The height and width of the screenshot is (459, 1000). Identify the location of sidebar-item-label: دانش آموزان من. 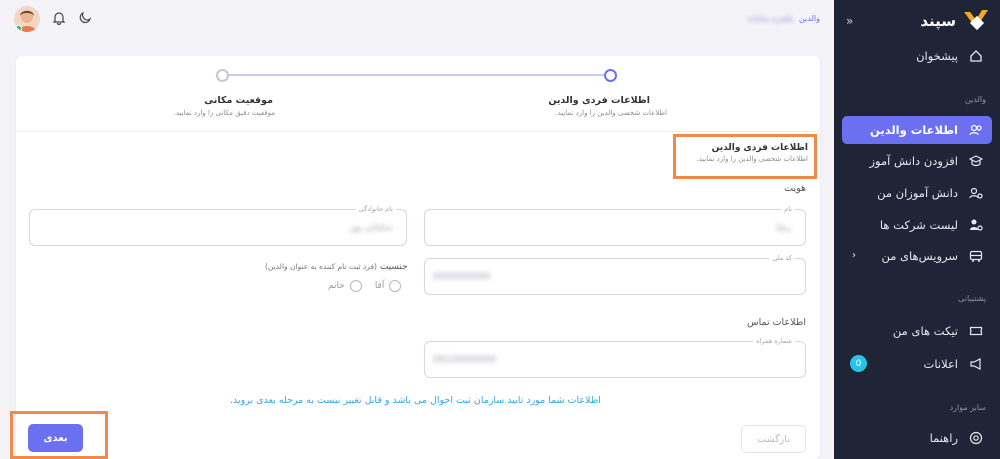
(917, 193).